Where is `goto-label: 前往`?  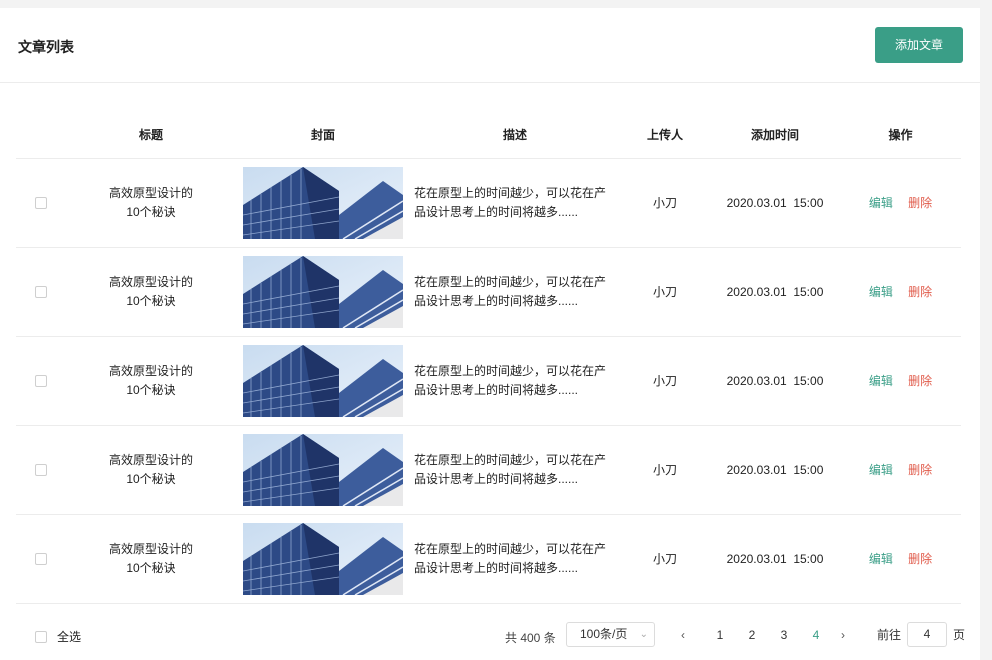
goto-label: 前往 is located at coordinates (889, 635).